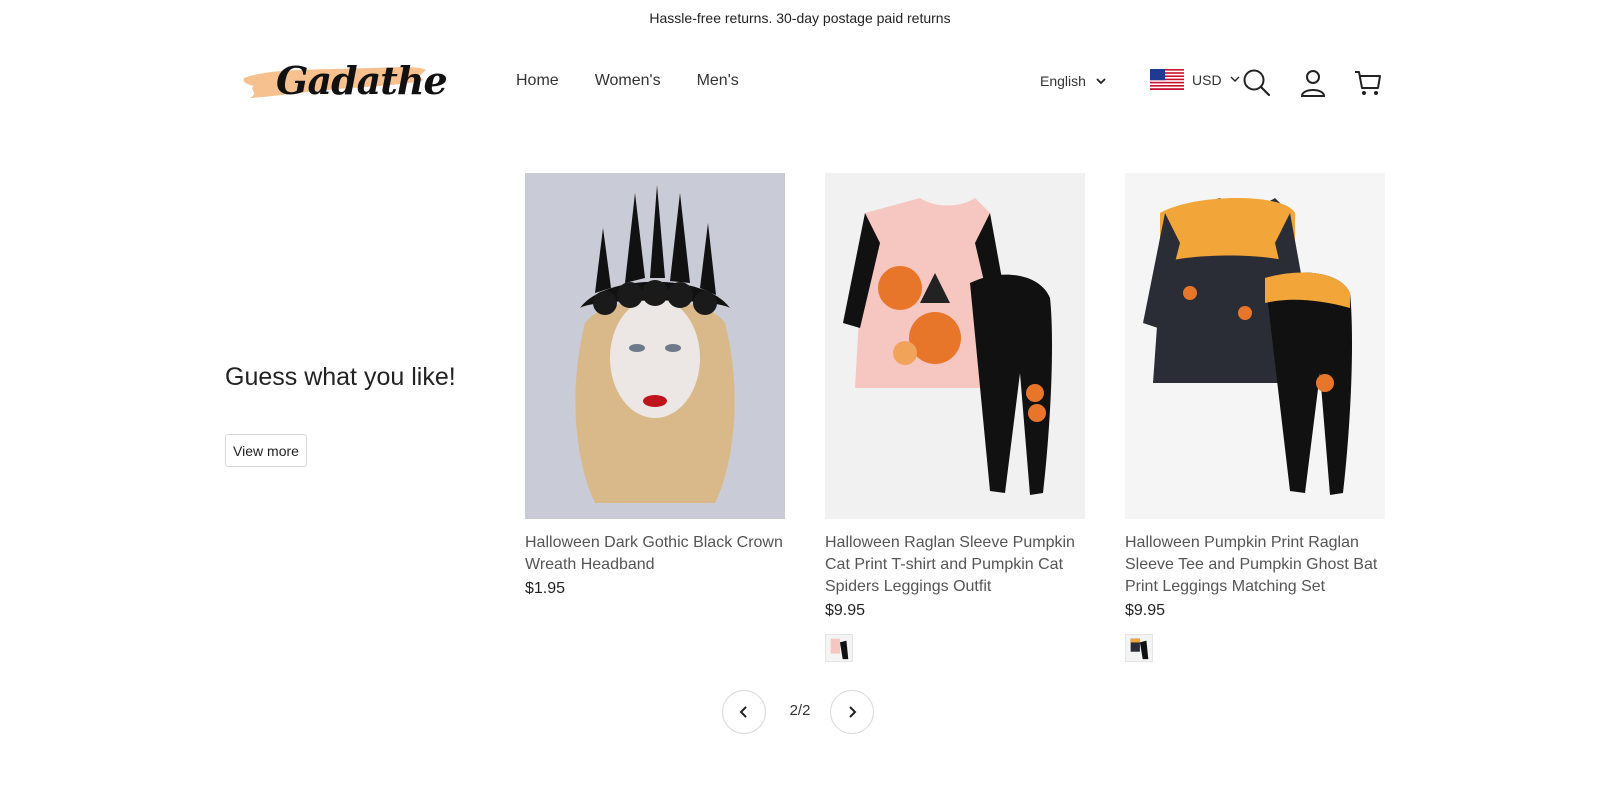 This screenshot has width=1600, height=799. I want to click on language-label: English, so click(1063, 81).